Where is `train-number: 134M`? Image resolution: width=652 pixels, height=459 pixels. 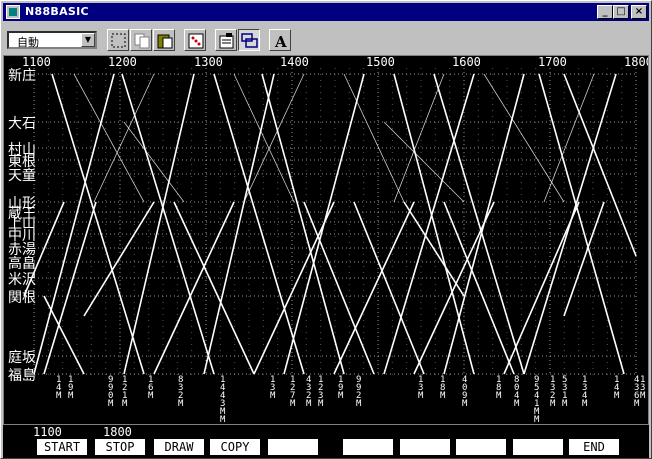 train-number: 134M is located at coordinates (585, 392).